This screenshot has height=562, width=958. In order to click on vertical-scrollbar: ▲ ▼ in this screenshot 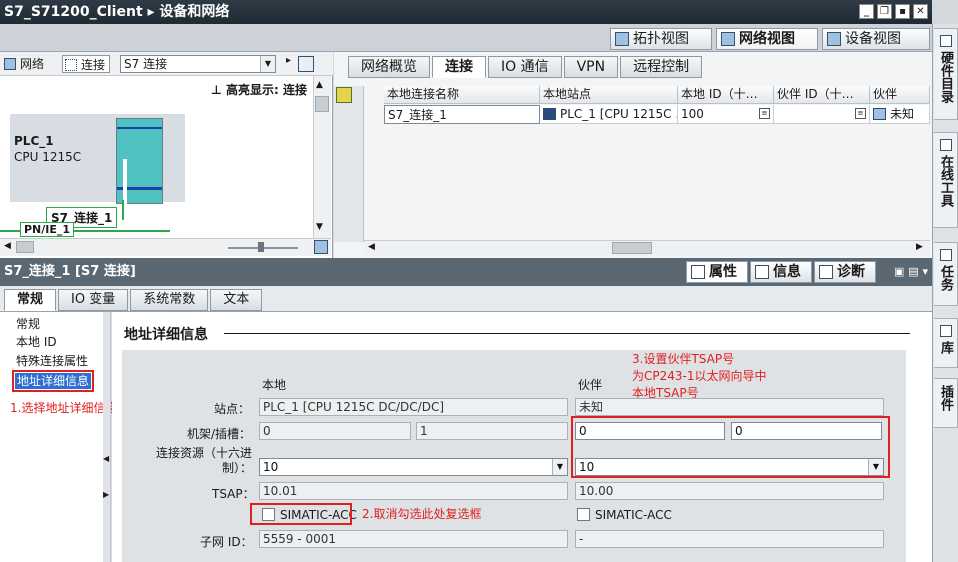, I will do `click(322, 164)`.